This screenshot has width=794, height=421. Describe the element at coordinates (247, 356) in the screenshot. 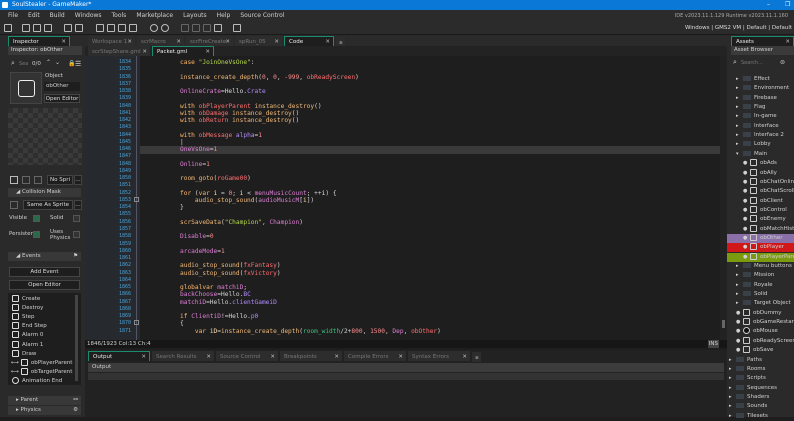

I see `output-tab: Source Control ✕` at that location.